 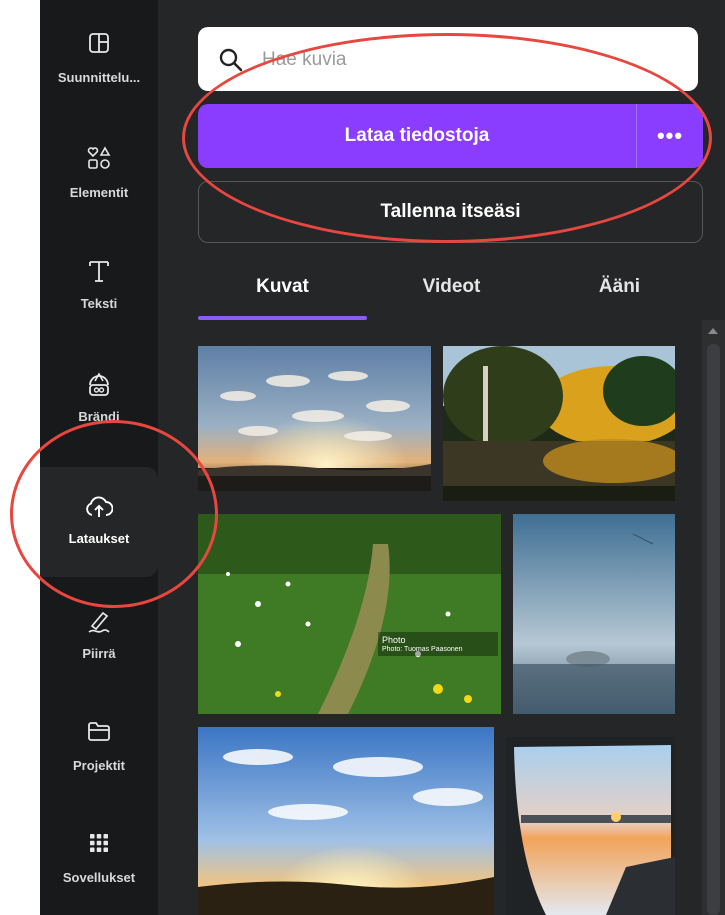 What do you see at coordinates (99, 877) in the screenshot?
I see `sidebar-item-label: Sovellukset` at bounding box center [99, 877].